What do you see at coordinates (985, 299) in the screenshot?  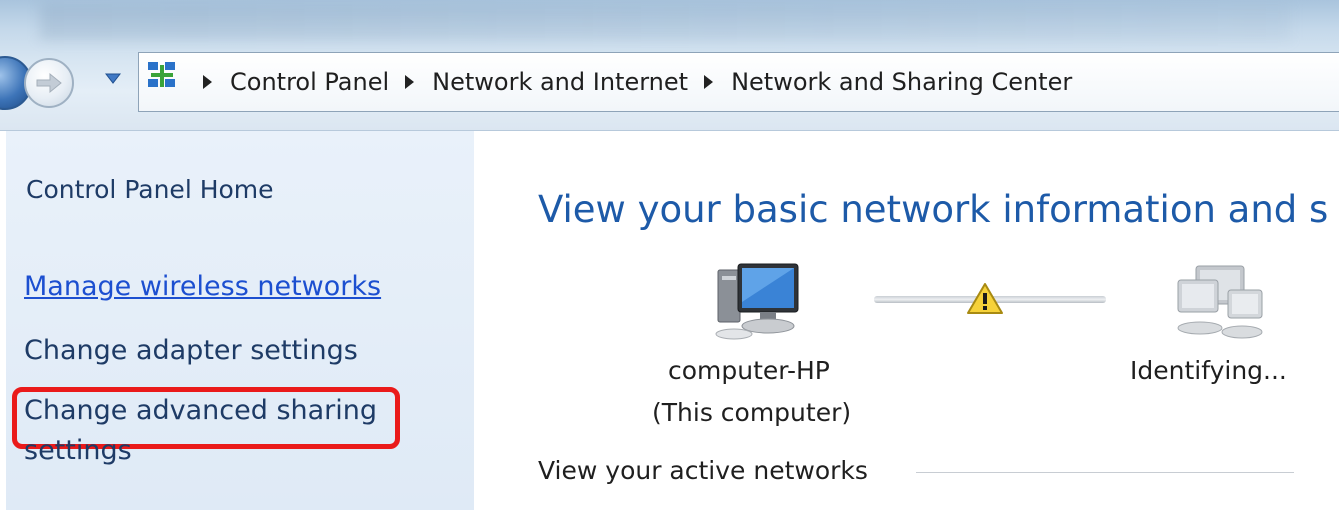 I see `warning-icon` at bounding box center [985, 299].